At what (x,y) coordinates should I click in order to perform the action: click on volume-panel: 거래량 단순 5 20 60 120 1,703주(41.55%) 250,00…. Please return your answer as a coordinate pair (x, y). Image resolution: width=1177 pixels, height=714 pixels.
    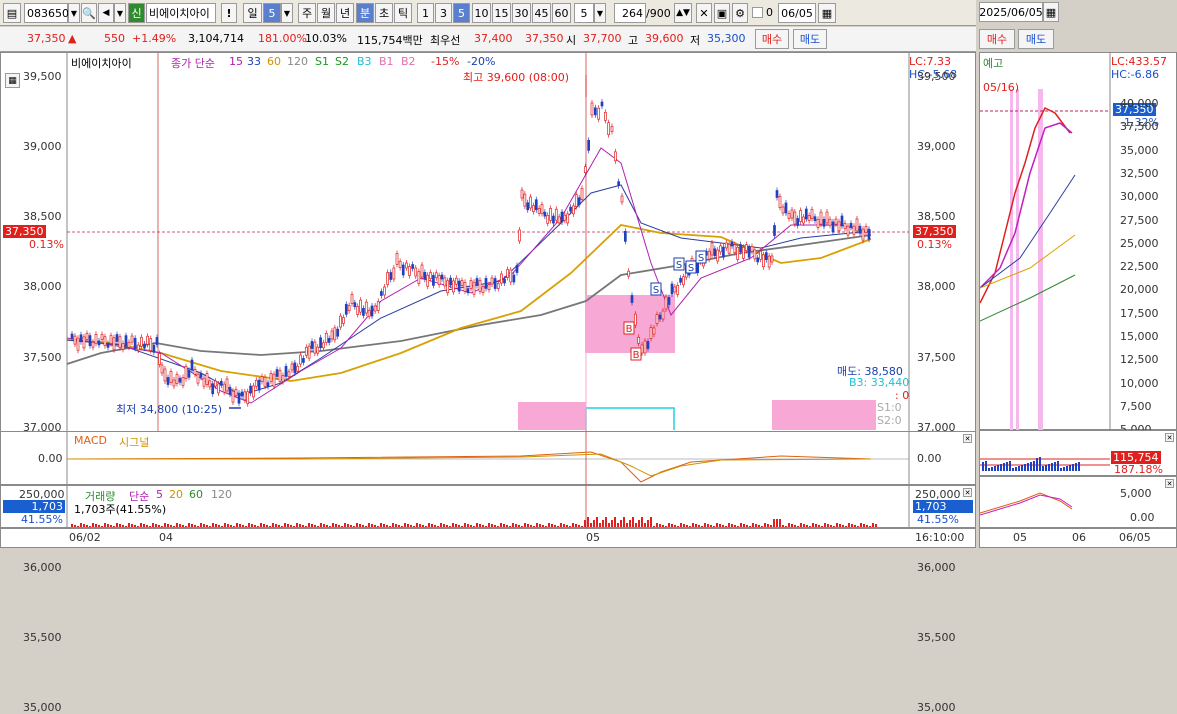
    Looking at the image, I should click on (488, 507).